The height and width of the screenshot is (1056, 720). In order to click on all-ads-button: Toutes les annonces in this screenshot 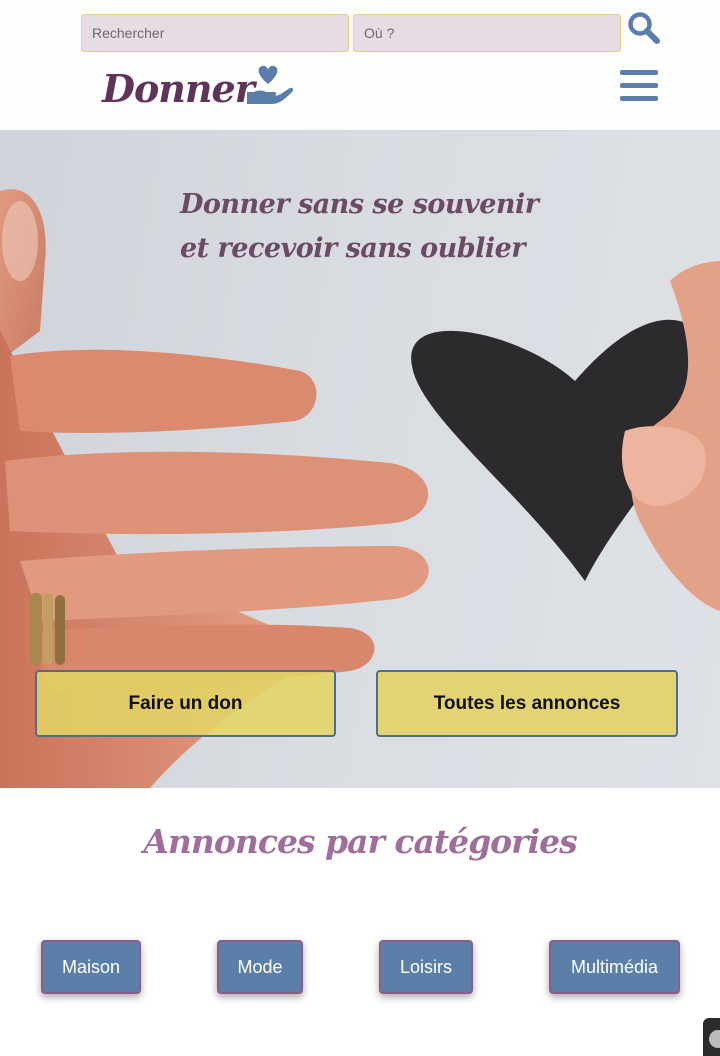, I will do `click(527, 703)`.